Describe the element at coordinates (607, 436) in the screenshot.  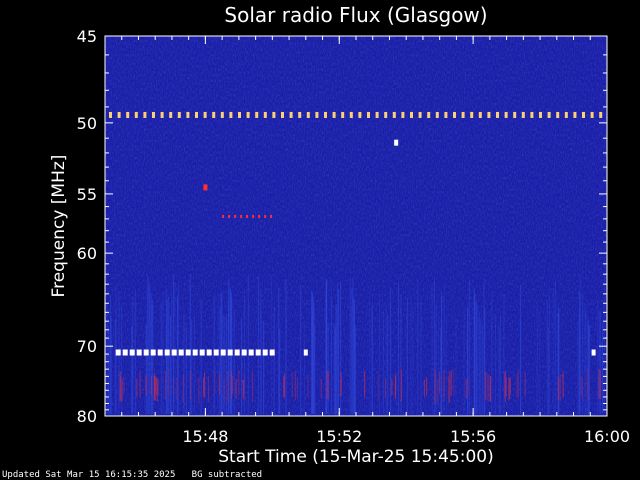
I see `x-tick-label: 16:00` at that location.